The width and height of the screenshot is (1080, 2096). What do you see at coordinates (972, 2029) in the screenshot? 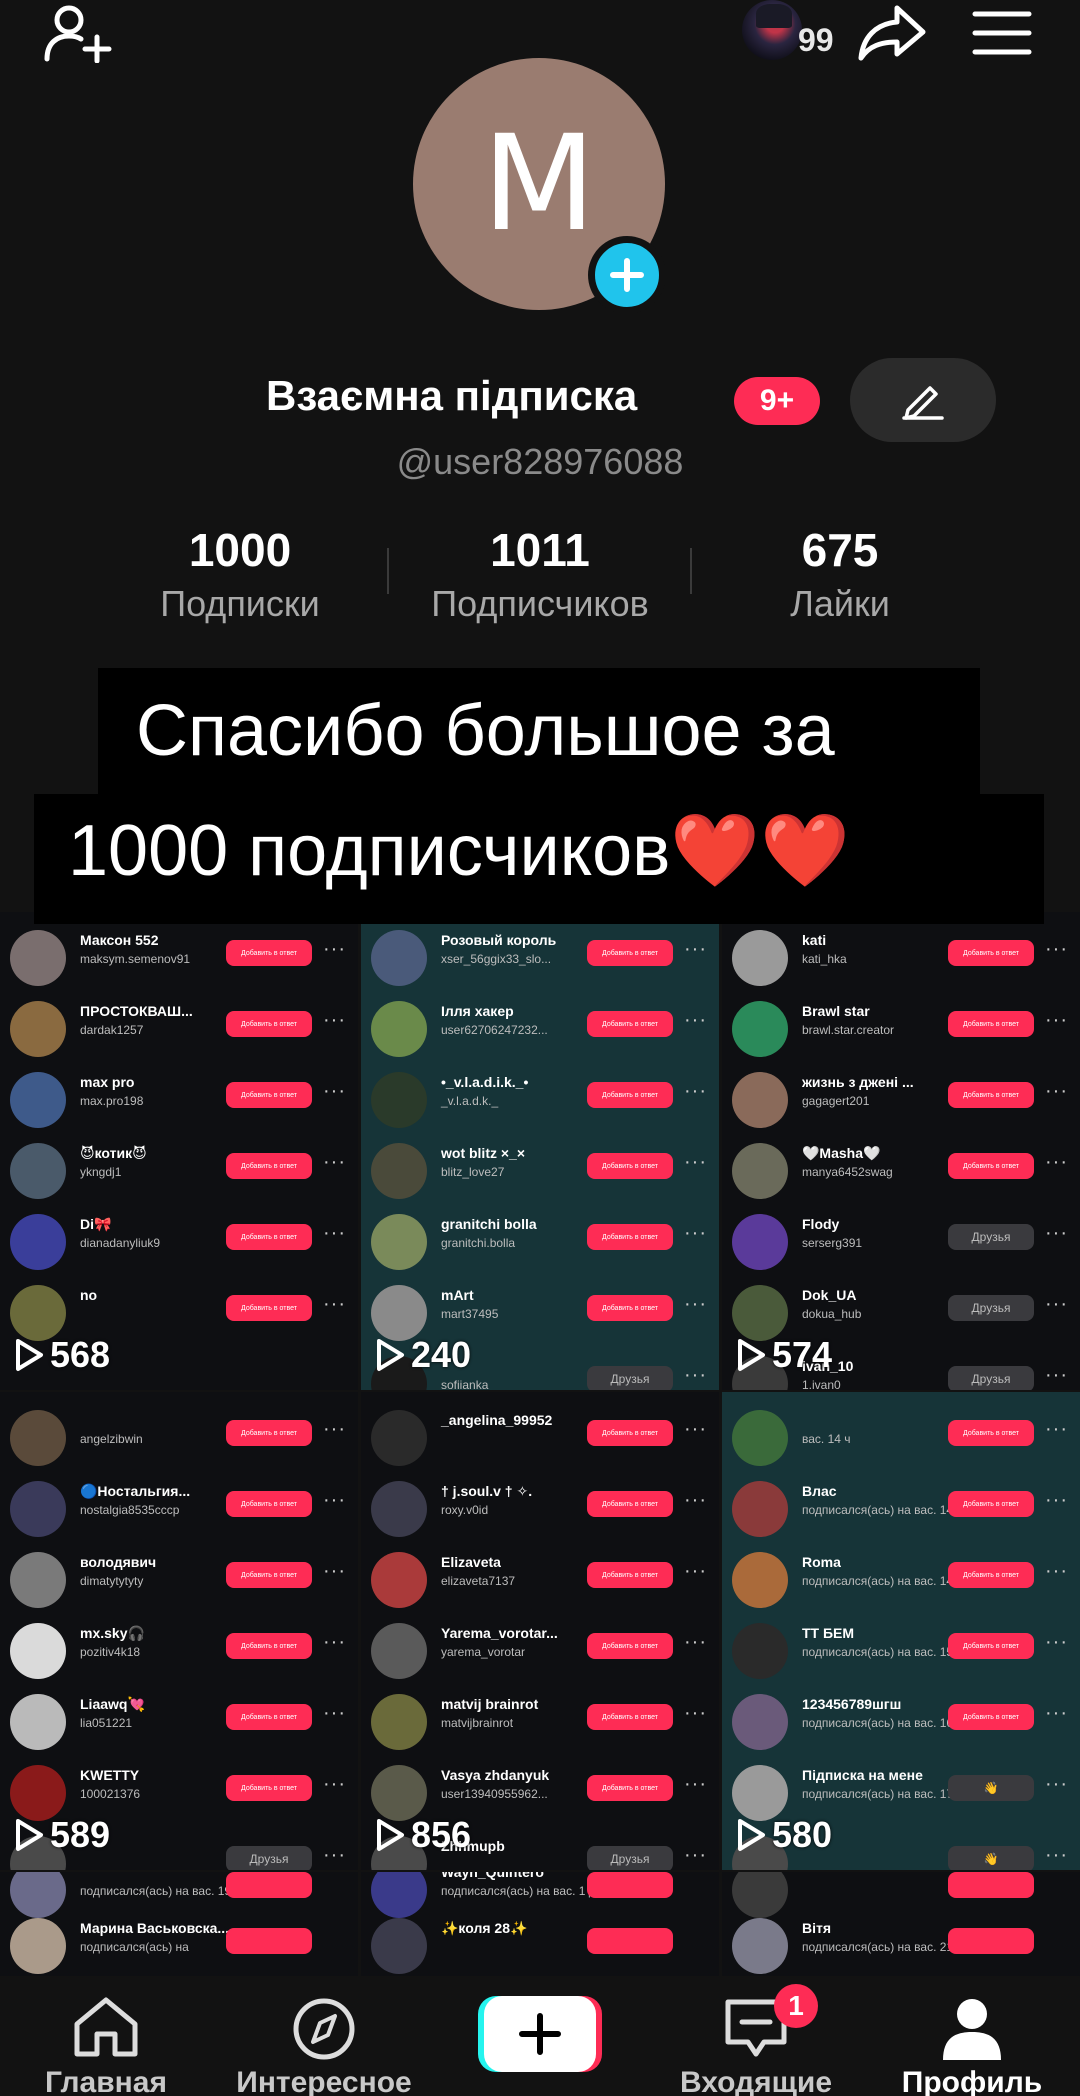
I see `profile-icon` at bounding box center [972, 2029].